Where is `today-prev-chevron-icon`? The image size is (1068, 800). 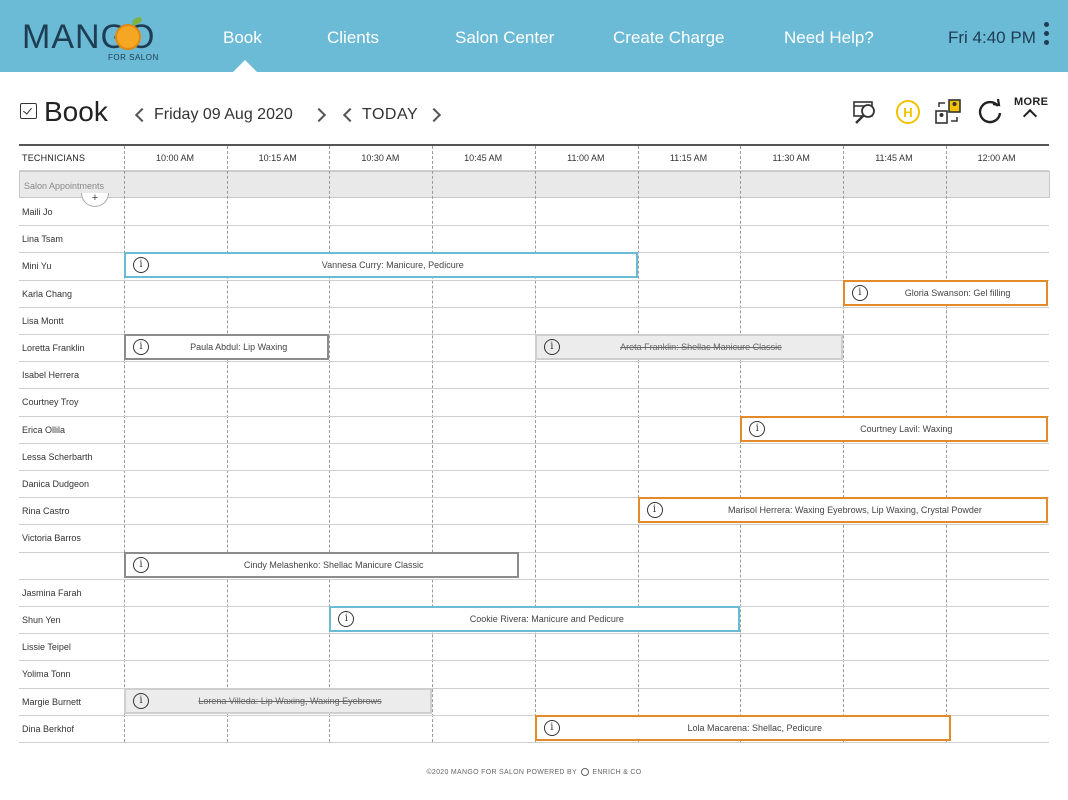 today-prev-chevron-icon is located at coordinates (348, 115).